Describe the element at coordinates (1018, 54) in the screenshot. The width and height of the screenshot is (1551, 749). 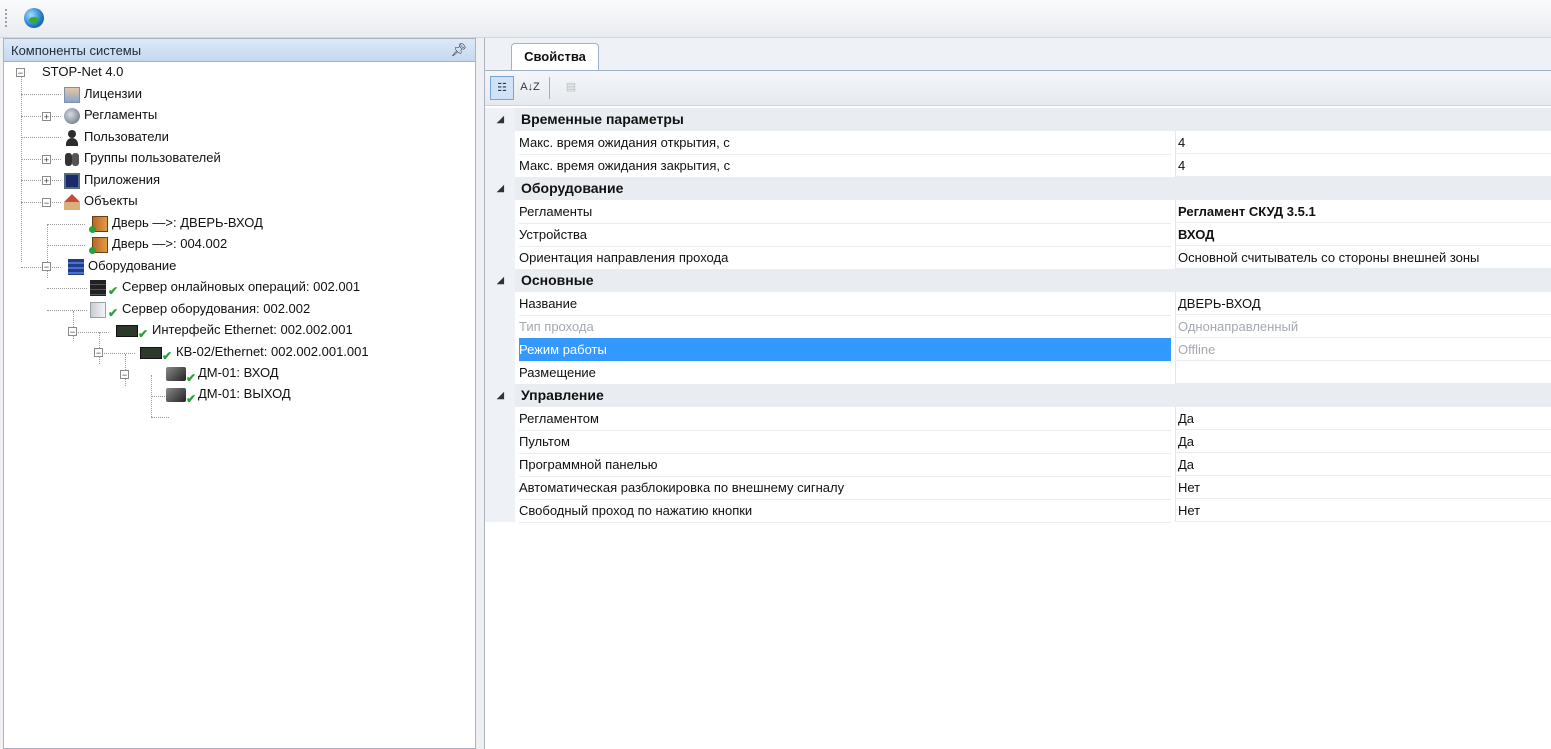
I see `tabstrip: Свойства` at that location.